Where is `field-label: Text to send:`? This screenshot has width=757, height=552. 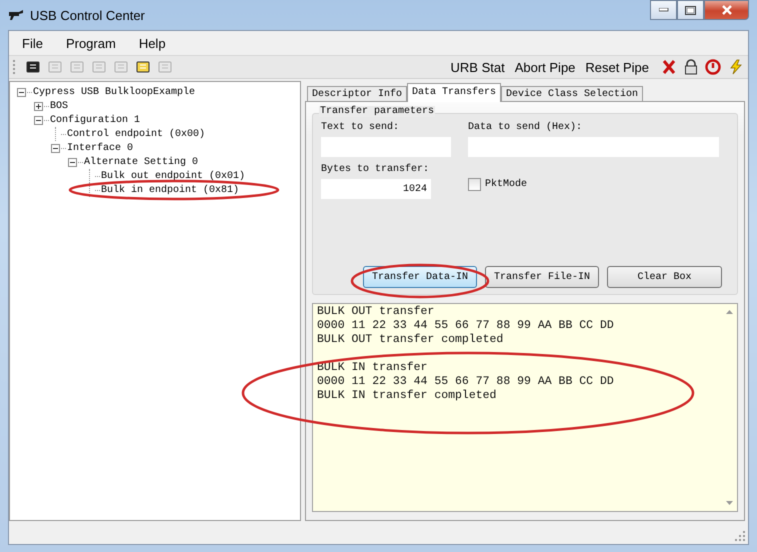 field-label: Text to send: is located at coordinates (360, 127).